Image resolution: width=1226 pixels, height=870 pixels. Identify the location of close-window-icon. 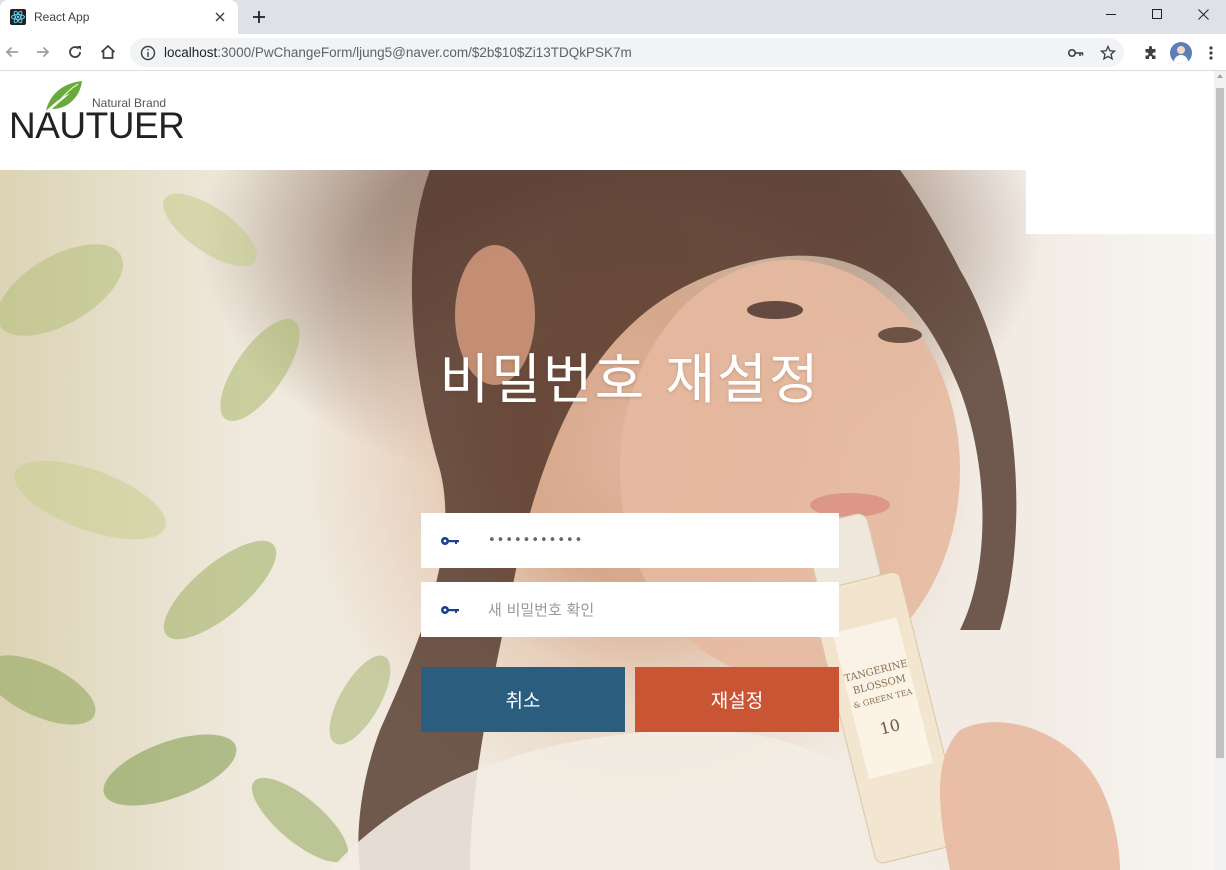
(1203, 14).